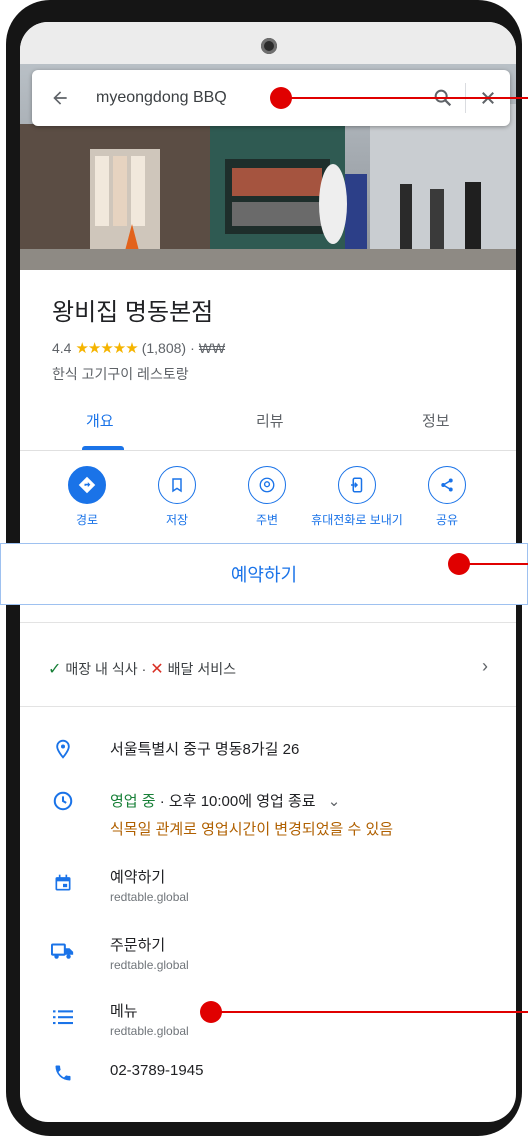 The height and width of the screenshot is (1140, 528). Describe the element at coordinates (157, 669) in the screenshot. I see `cross-icon: ✕` at that location.